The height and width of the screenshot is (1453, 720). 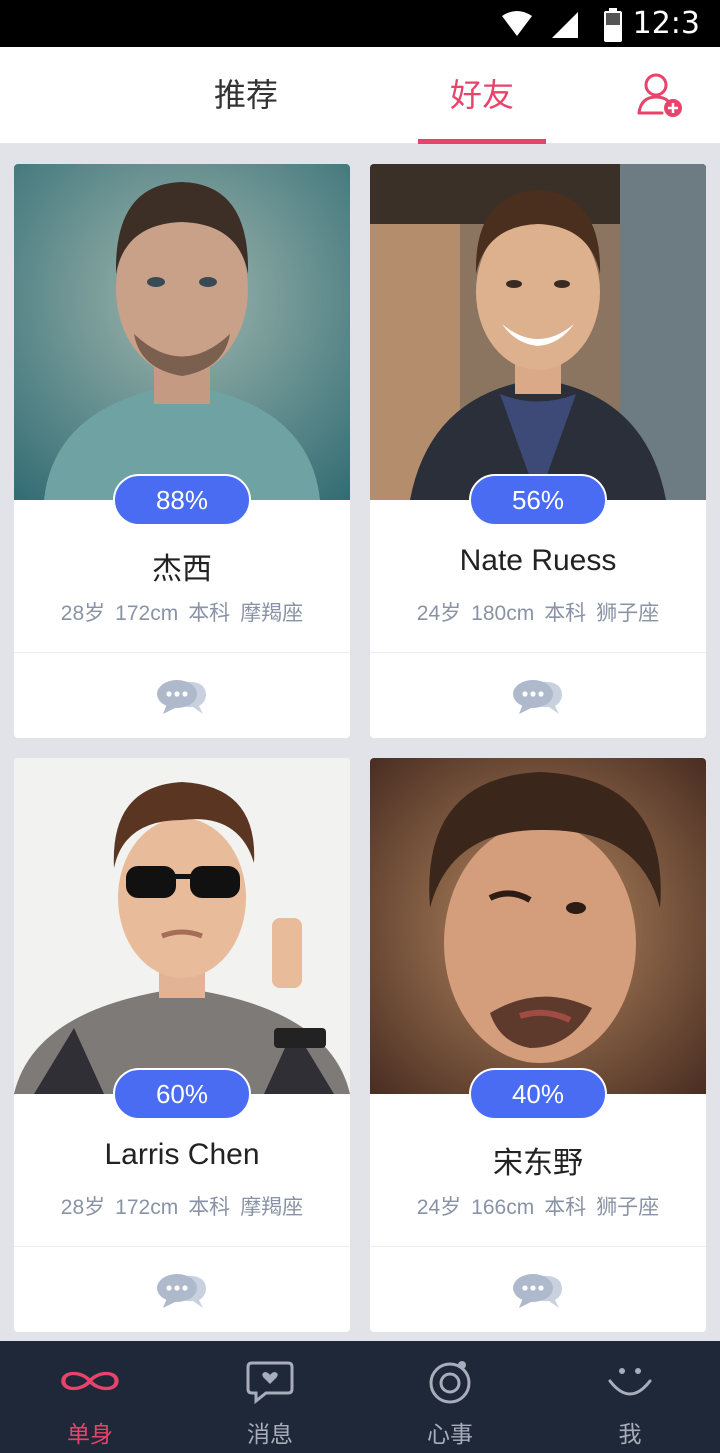 What do you see at coordinates (450, 1435) in the screenshot?
I see `nav-label-thoughts: 心事` at bounding box center [450, 1435].